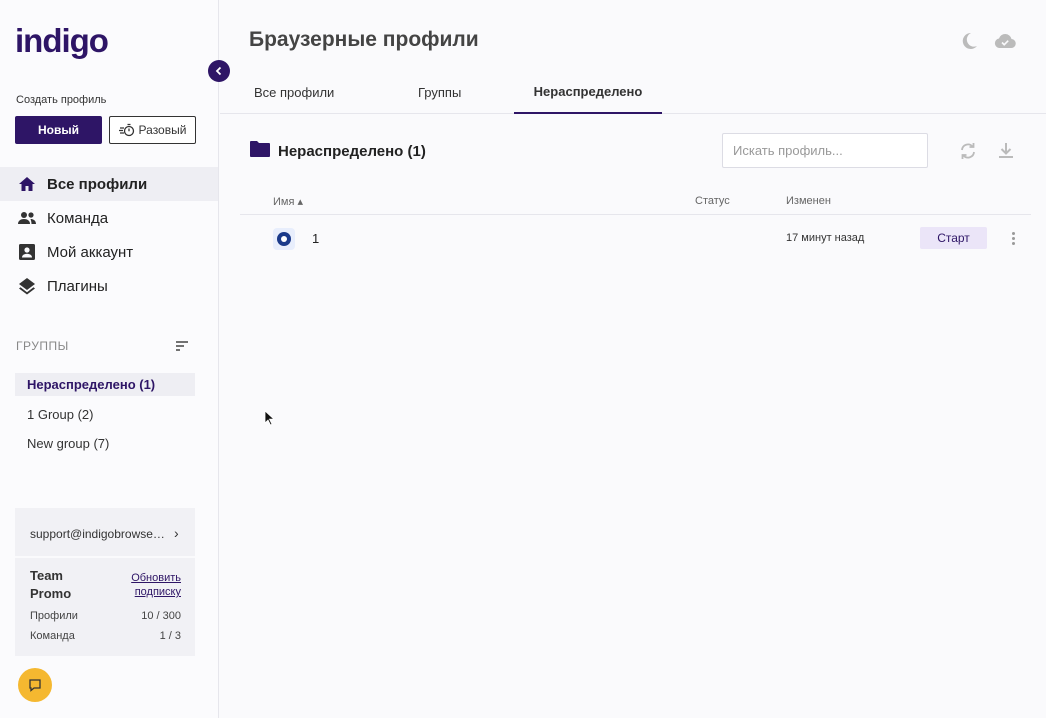 Image resolution: width=1046 pixels, height=718 pixels. Describe the element at coordinates (97, 184) in the screenshot. I see `sidebar-item-label: Все профили` at that location.